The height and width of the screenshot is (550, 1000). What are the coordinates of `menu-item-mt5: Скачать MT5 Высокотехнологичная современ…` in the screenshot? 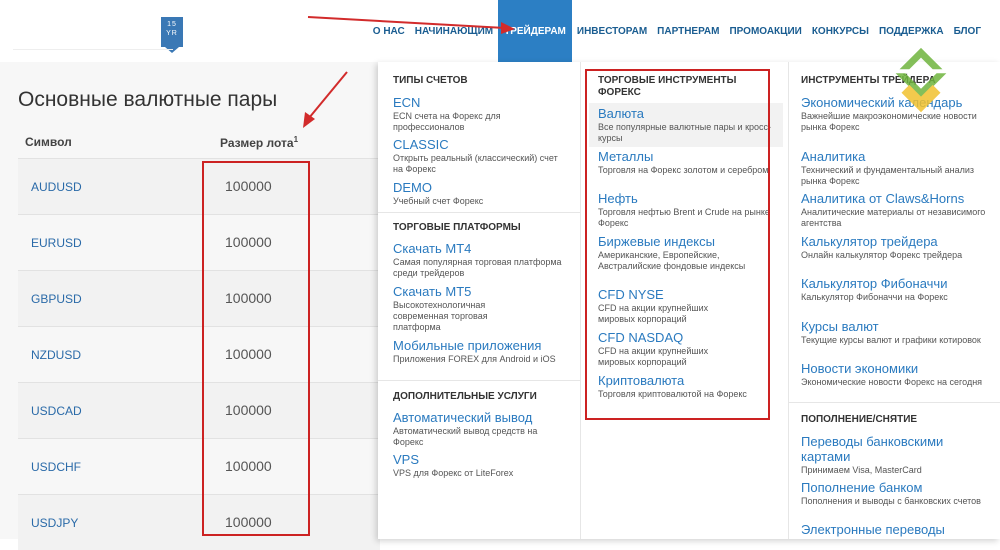 It's located at (458, 308).